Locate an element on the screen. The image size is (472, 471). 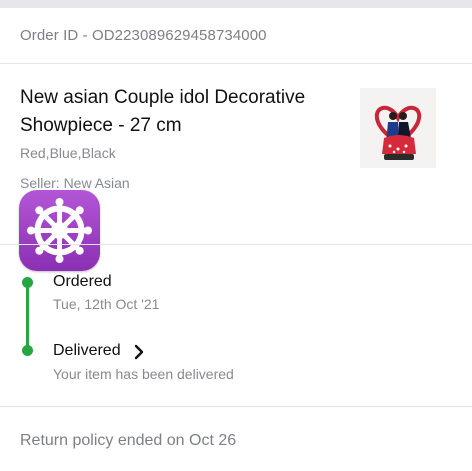
top-band is located at coordinates (236, 4).